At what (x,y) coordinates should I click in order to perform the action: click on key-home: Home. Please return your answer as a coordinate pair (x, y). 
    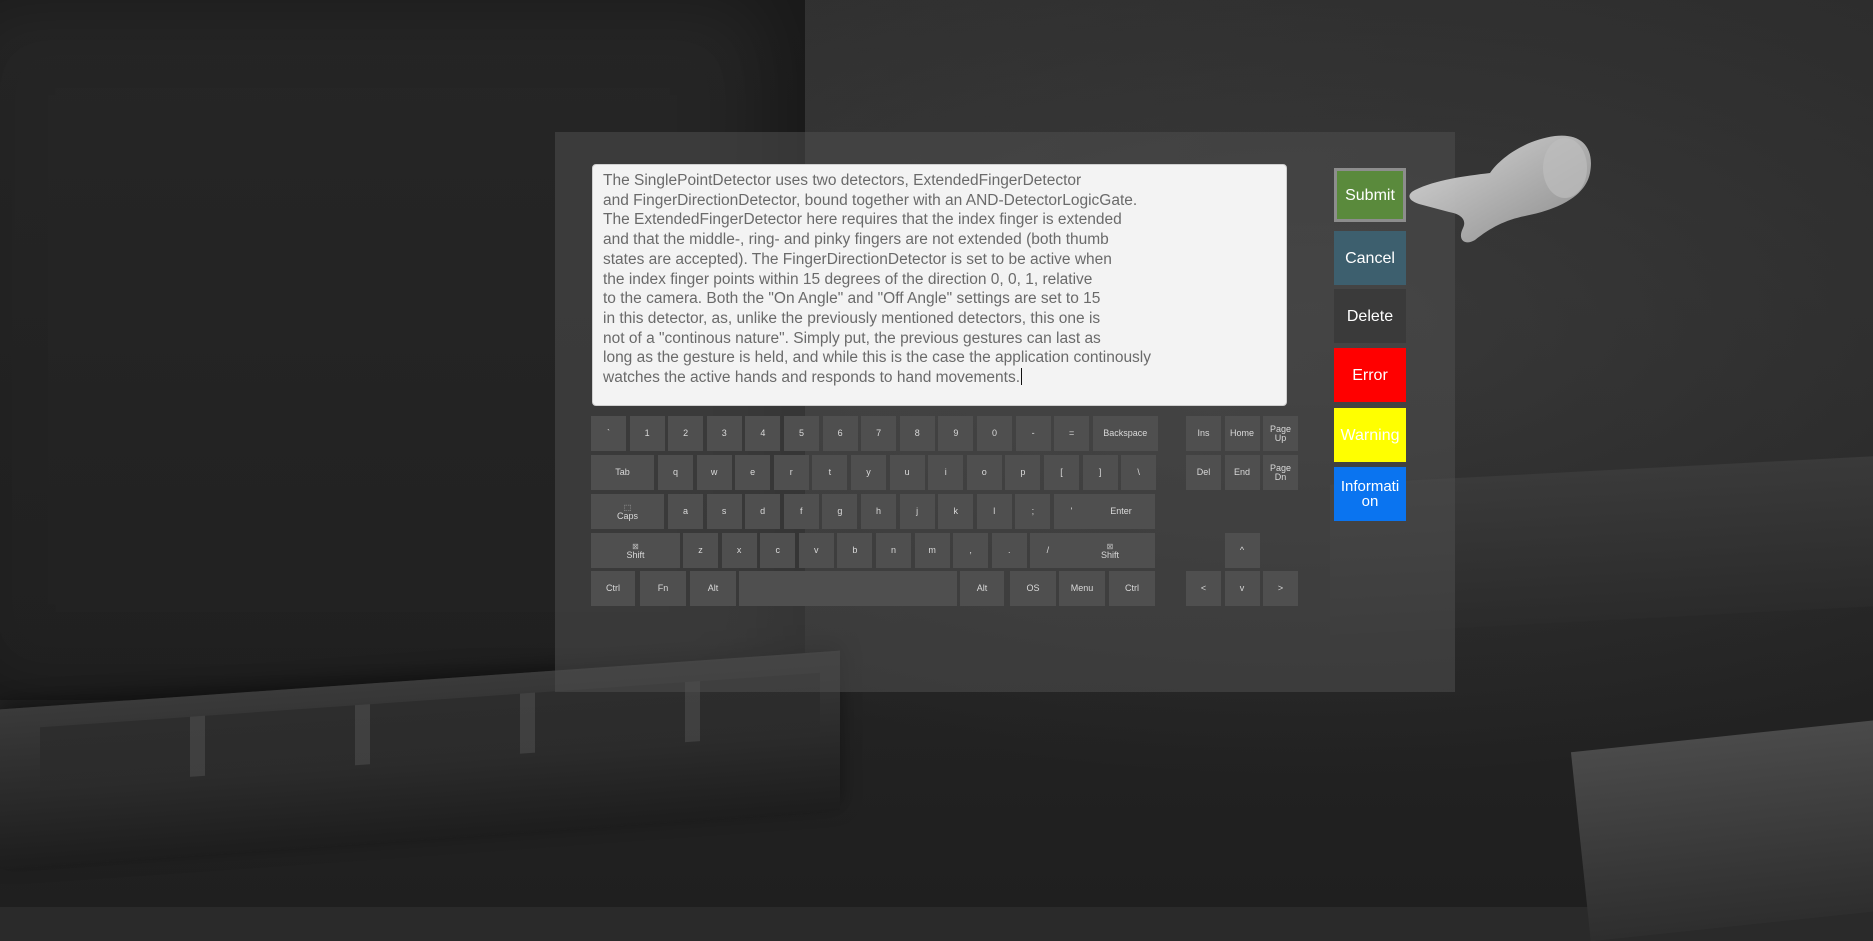
    Looking at the image, I should click on (1242, 433).